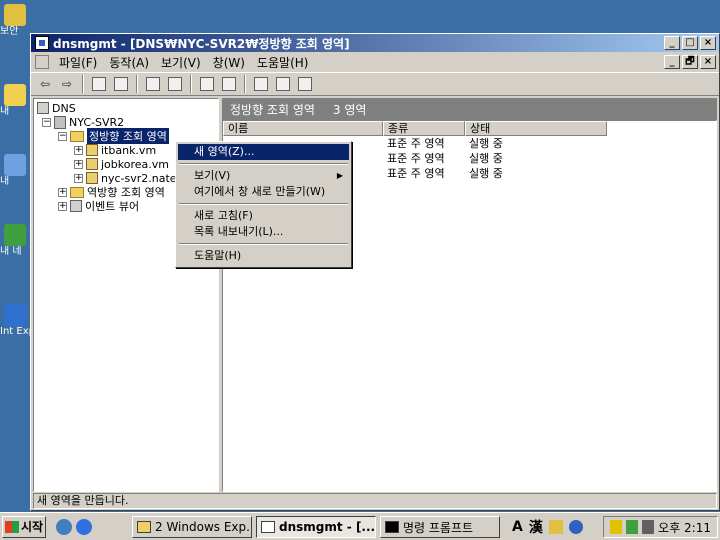 The width and height of the screenshot is (720, 540). I want to click on ime-options-icon, so click(555, 527).